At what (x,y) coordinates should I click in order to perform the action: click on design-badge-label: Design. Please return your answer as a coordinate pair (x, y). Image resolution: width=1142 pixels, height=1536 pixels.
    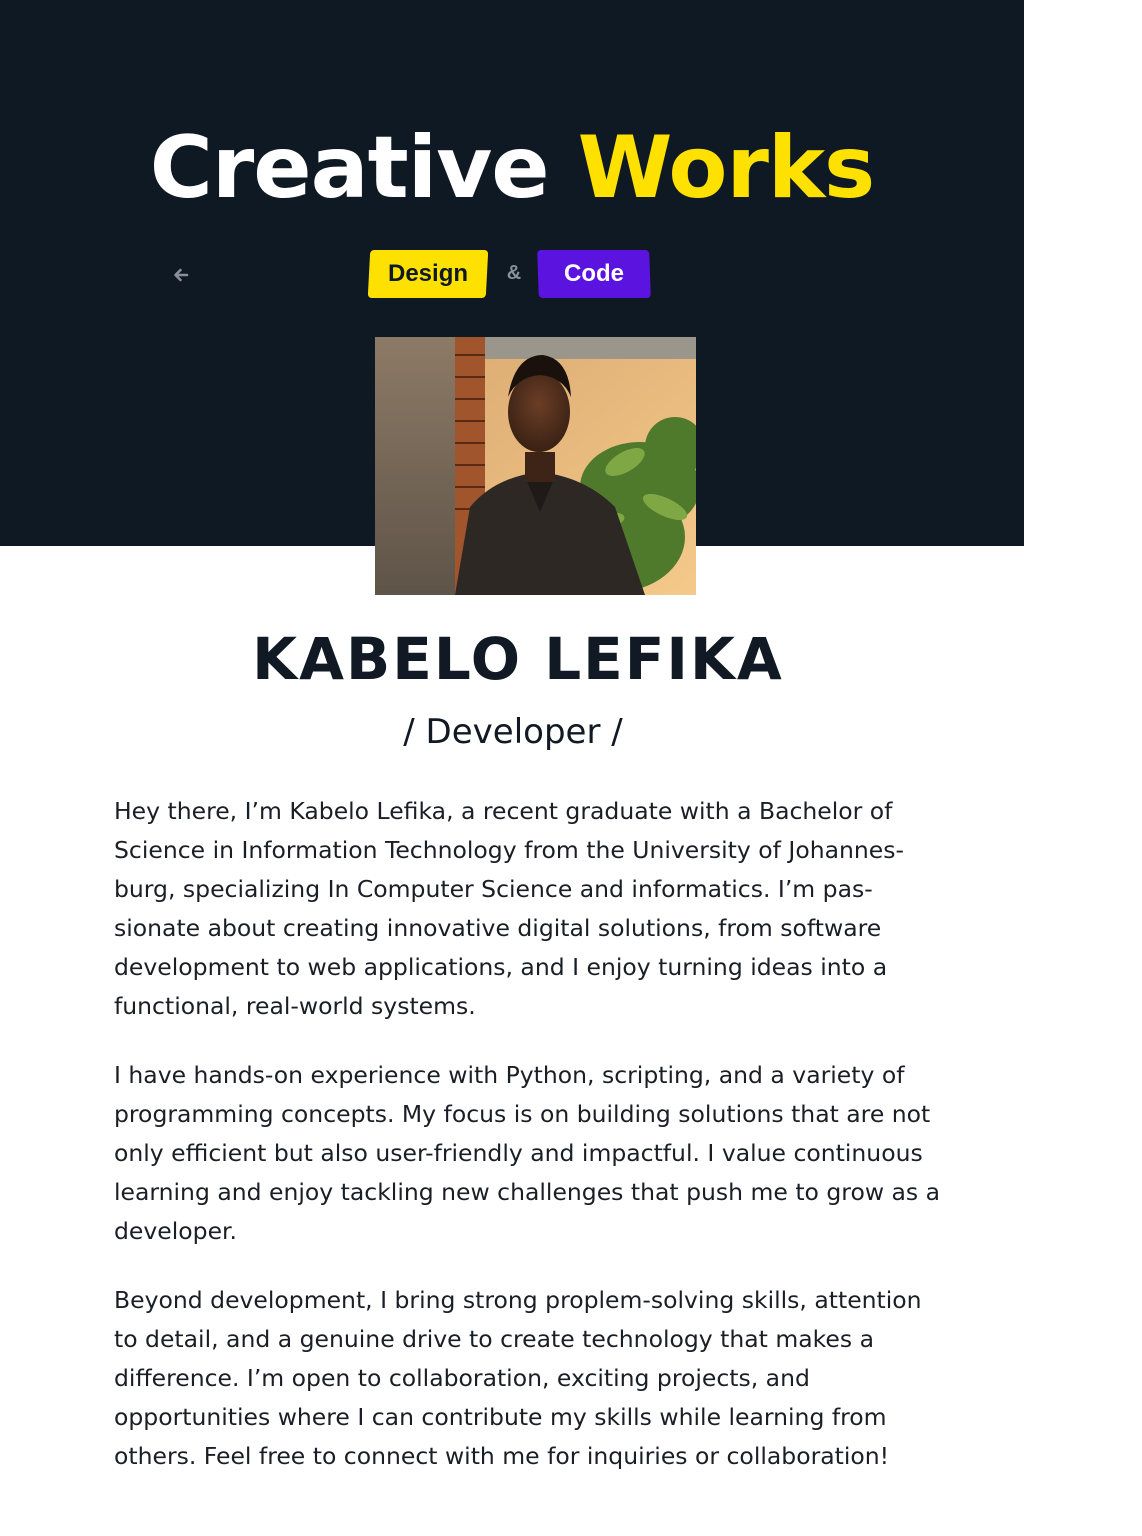
    Looking at the image, I should click on (427, 273).